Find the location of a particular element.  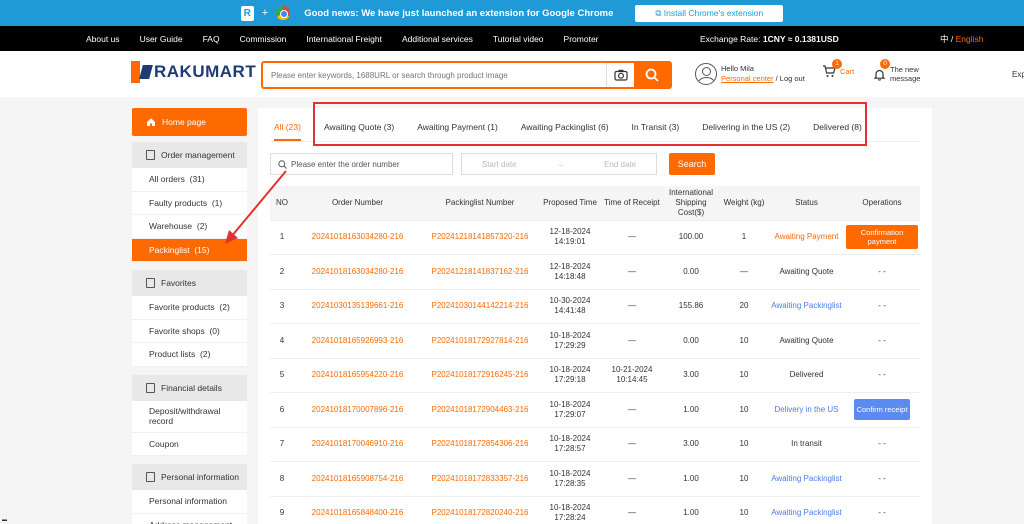

sidebar-item-coupon: Coupon is located at coordinates (189, 444).